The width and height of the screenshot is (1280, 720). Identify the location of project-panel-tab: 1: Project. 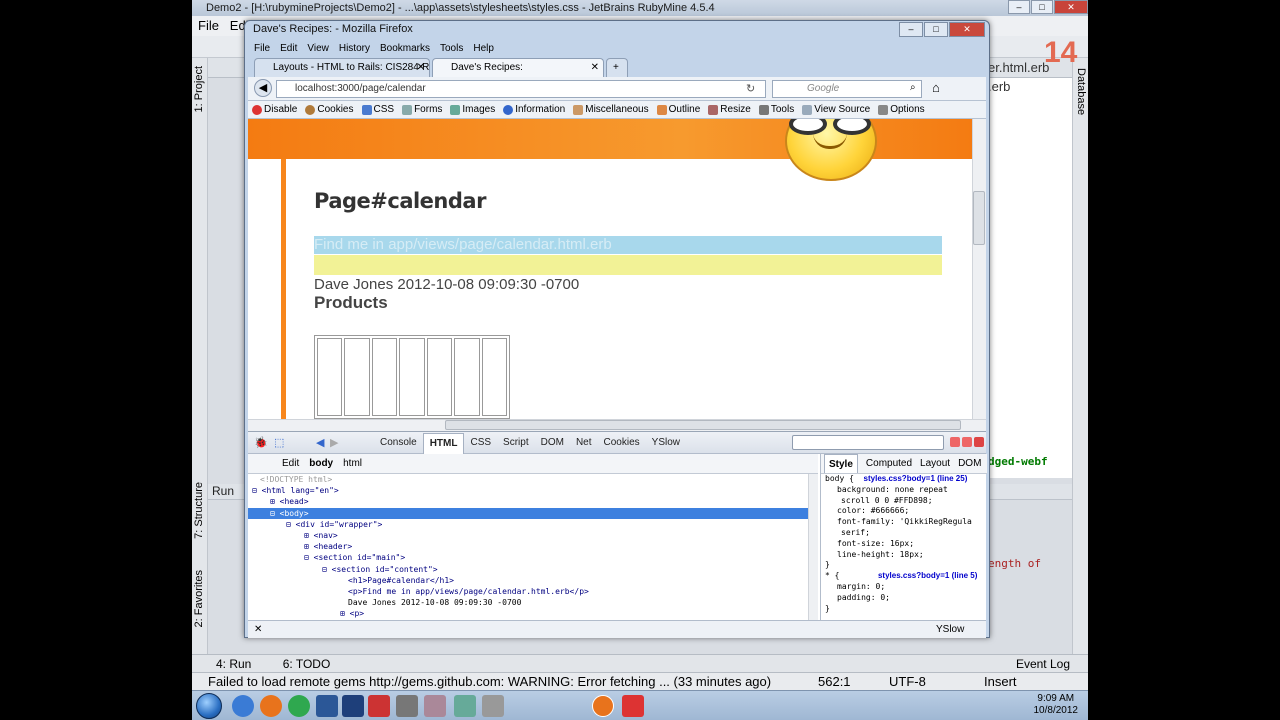
(199, 89).